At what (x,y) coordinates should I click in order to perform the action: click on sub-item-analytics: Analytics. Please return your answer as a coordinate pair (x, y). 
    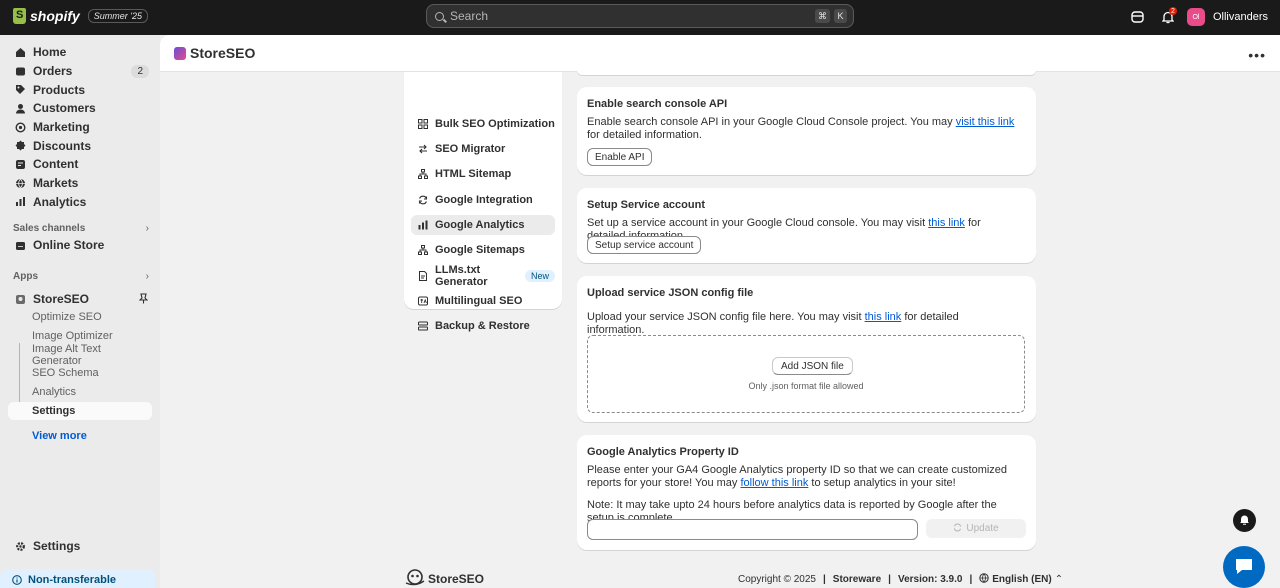
    Looking at the image, I should click on (80, 392).